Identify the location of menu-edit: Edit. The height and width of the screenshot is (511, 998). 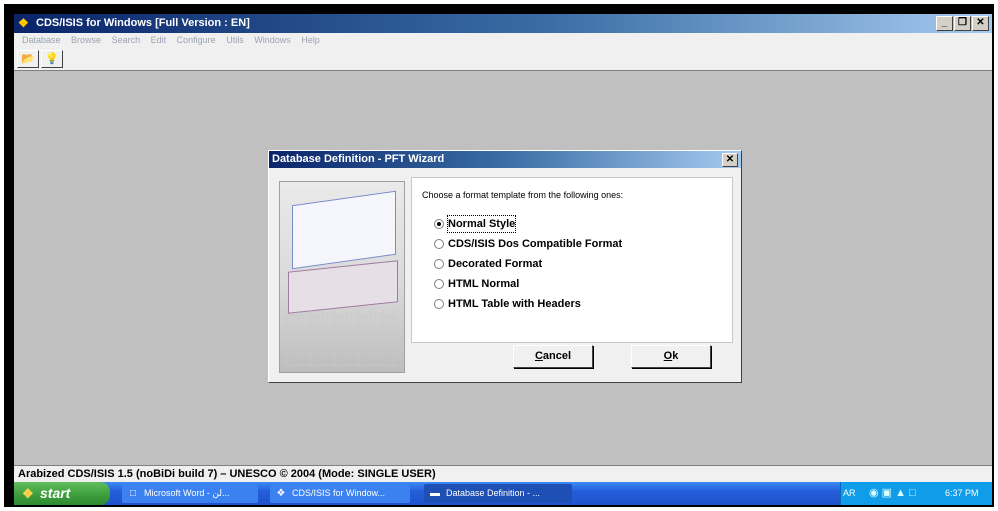
(159, 40).